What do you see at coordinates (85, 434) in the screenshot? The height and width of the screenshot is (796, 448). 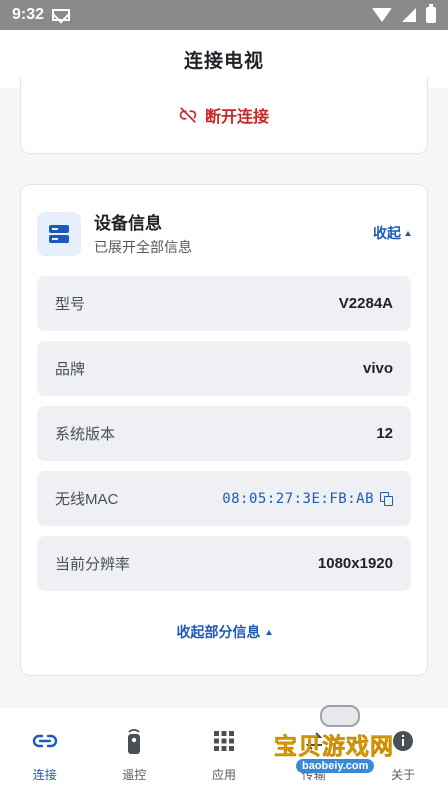 I see `info-row-label: 系统版本` at bounding box center [85, 434].